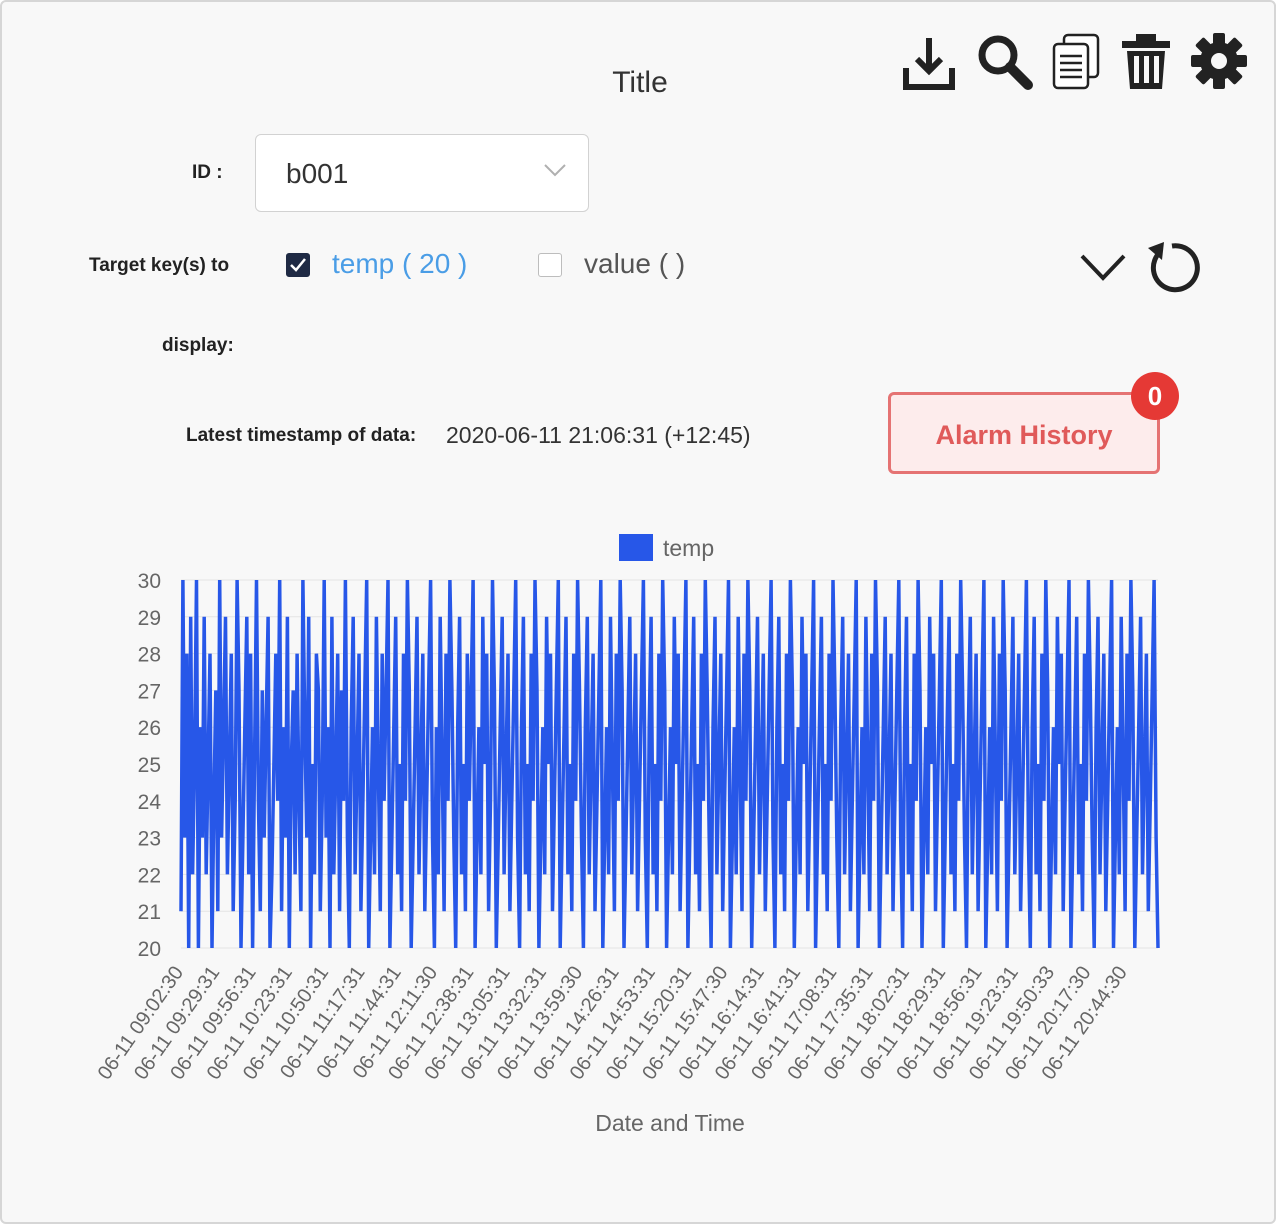 This screenshot has height=1224, width=1276. What do you see at coordinates (159, 265) in the screenshot?
I see `target-keys-label: Target key(s) to` at bounding box center [159, 265].